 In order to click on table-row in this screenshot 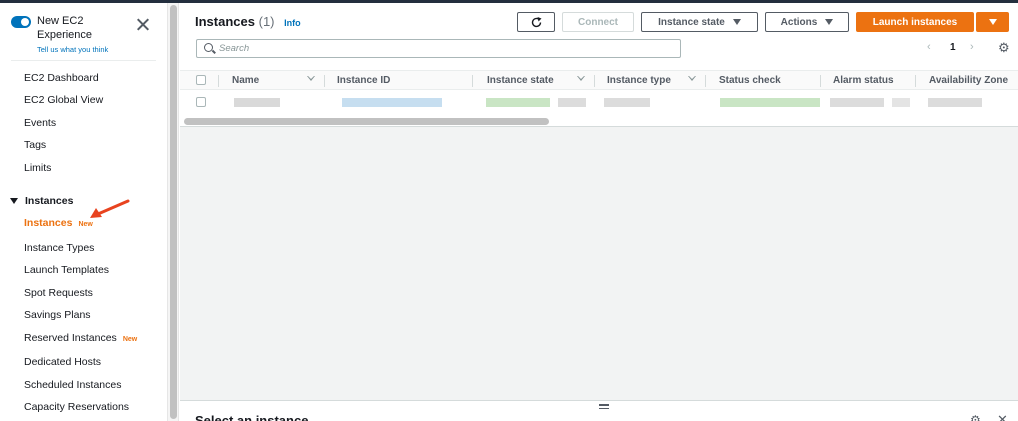, I will do `click(599, 102)`.